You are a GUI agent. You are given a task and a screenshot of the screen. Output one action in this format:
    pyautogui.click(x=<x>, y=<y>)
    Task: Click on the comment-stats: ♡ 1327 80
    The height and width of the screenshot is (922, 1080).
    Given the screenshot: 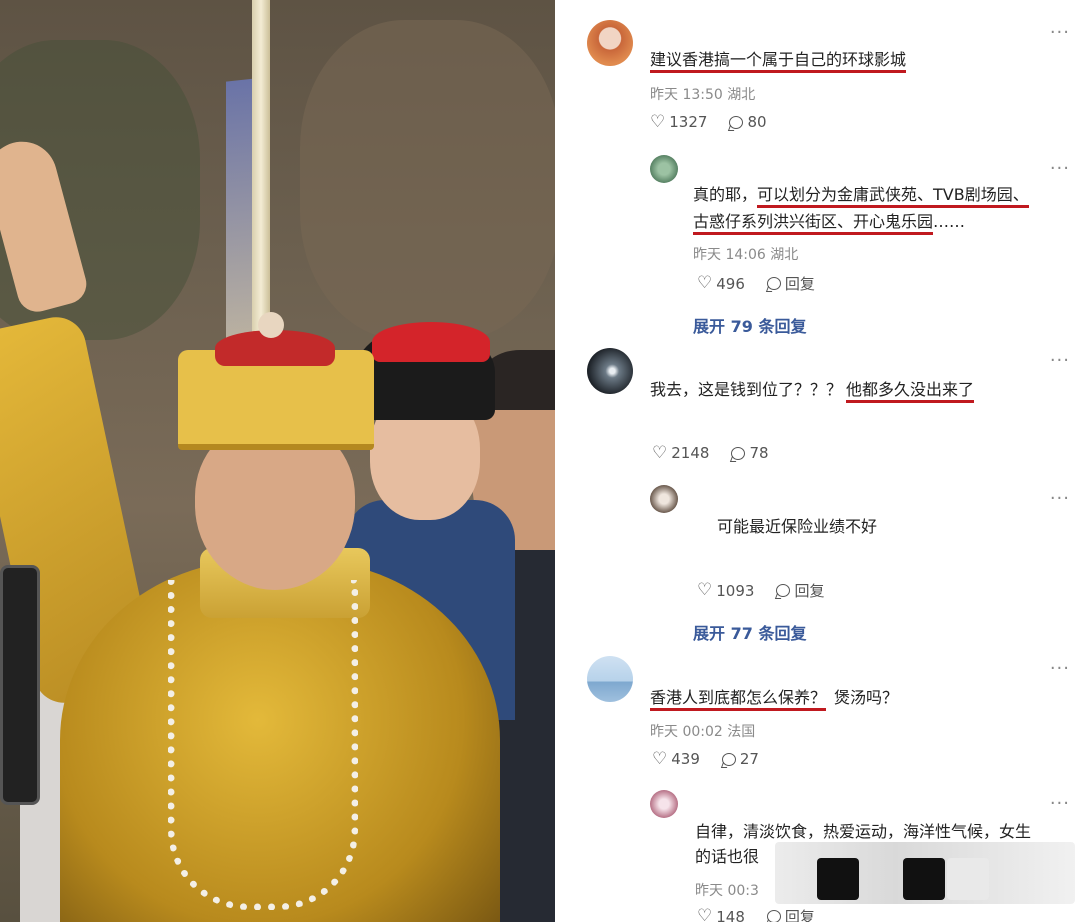 What is the action you would take?
    pyautogui.click(x=708, y=122)
    